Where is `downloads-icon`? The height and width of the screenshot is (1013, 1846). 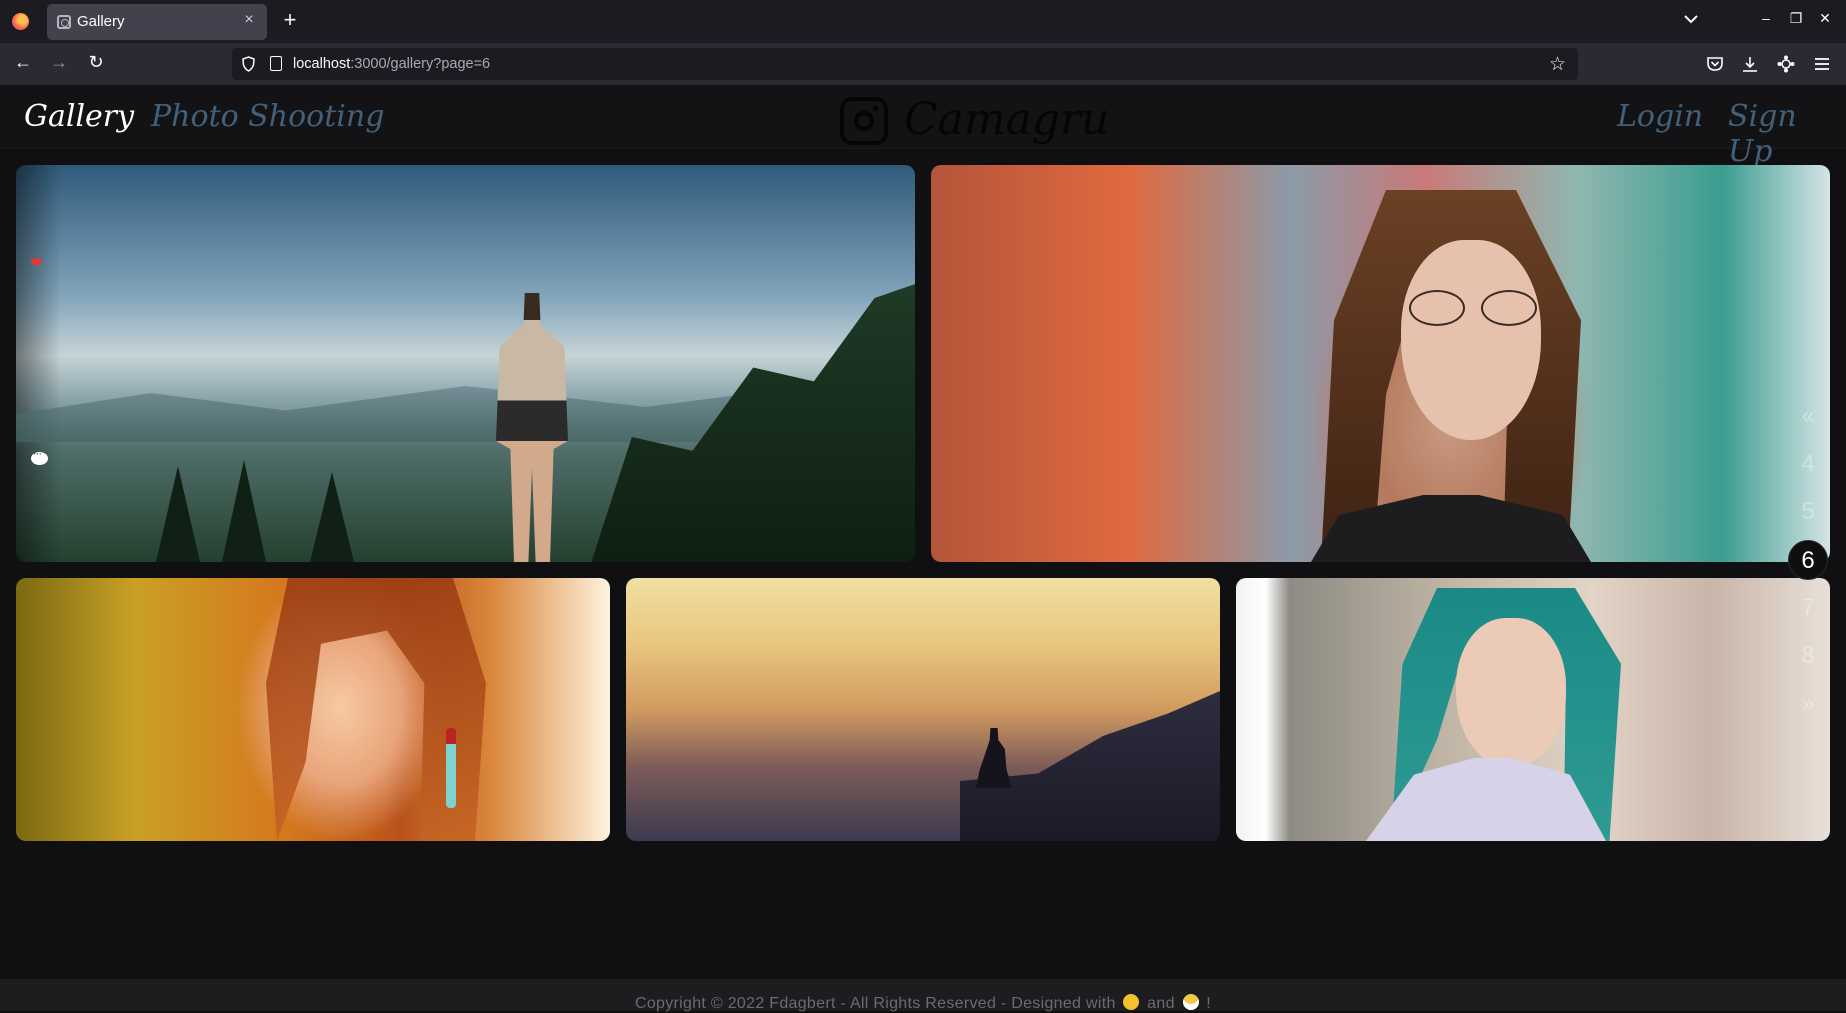
downloads-icon is located at coordinates (1750, 64).